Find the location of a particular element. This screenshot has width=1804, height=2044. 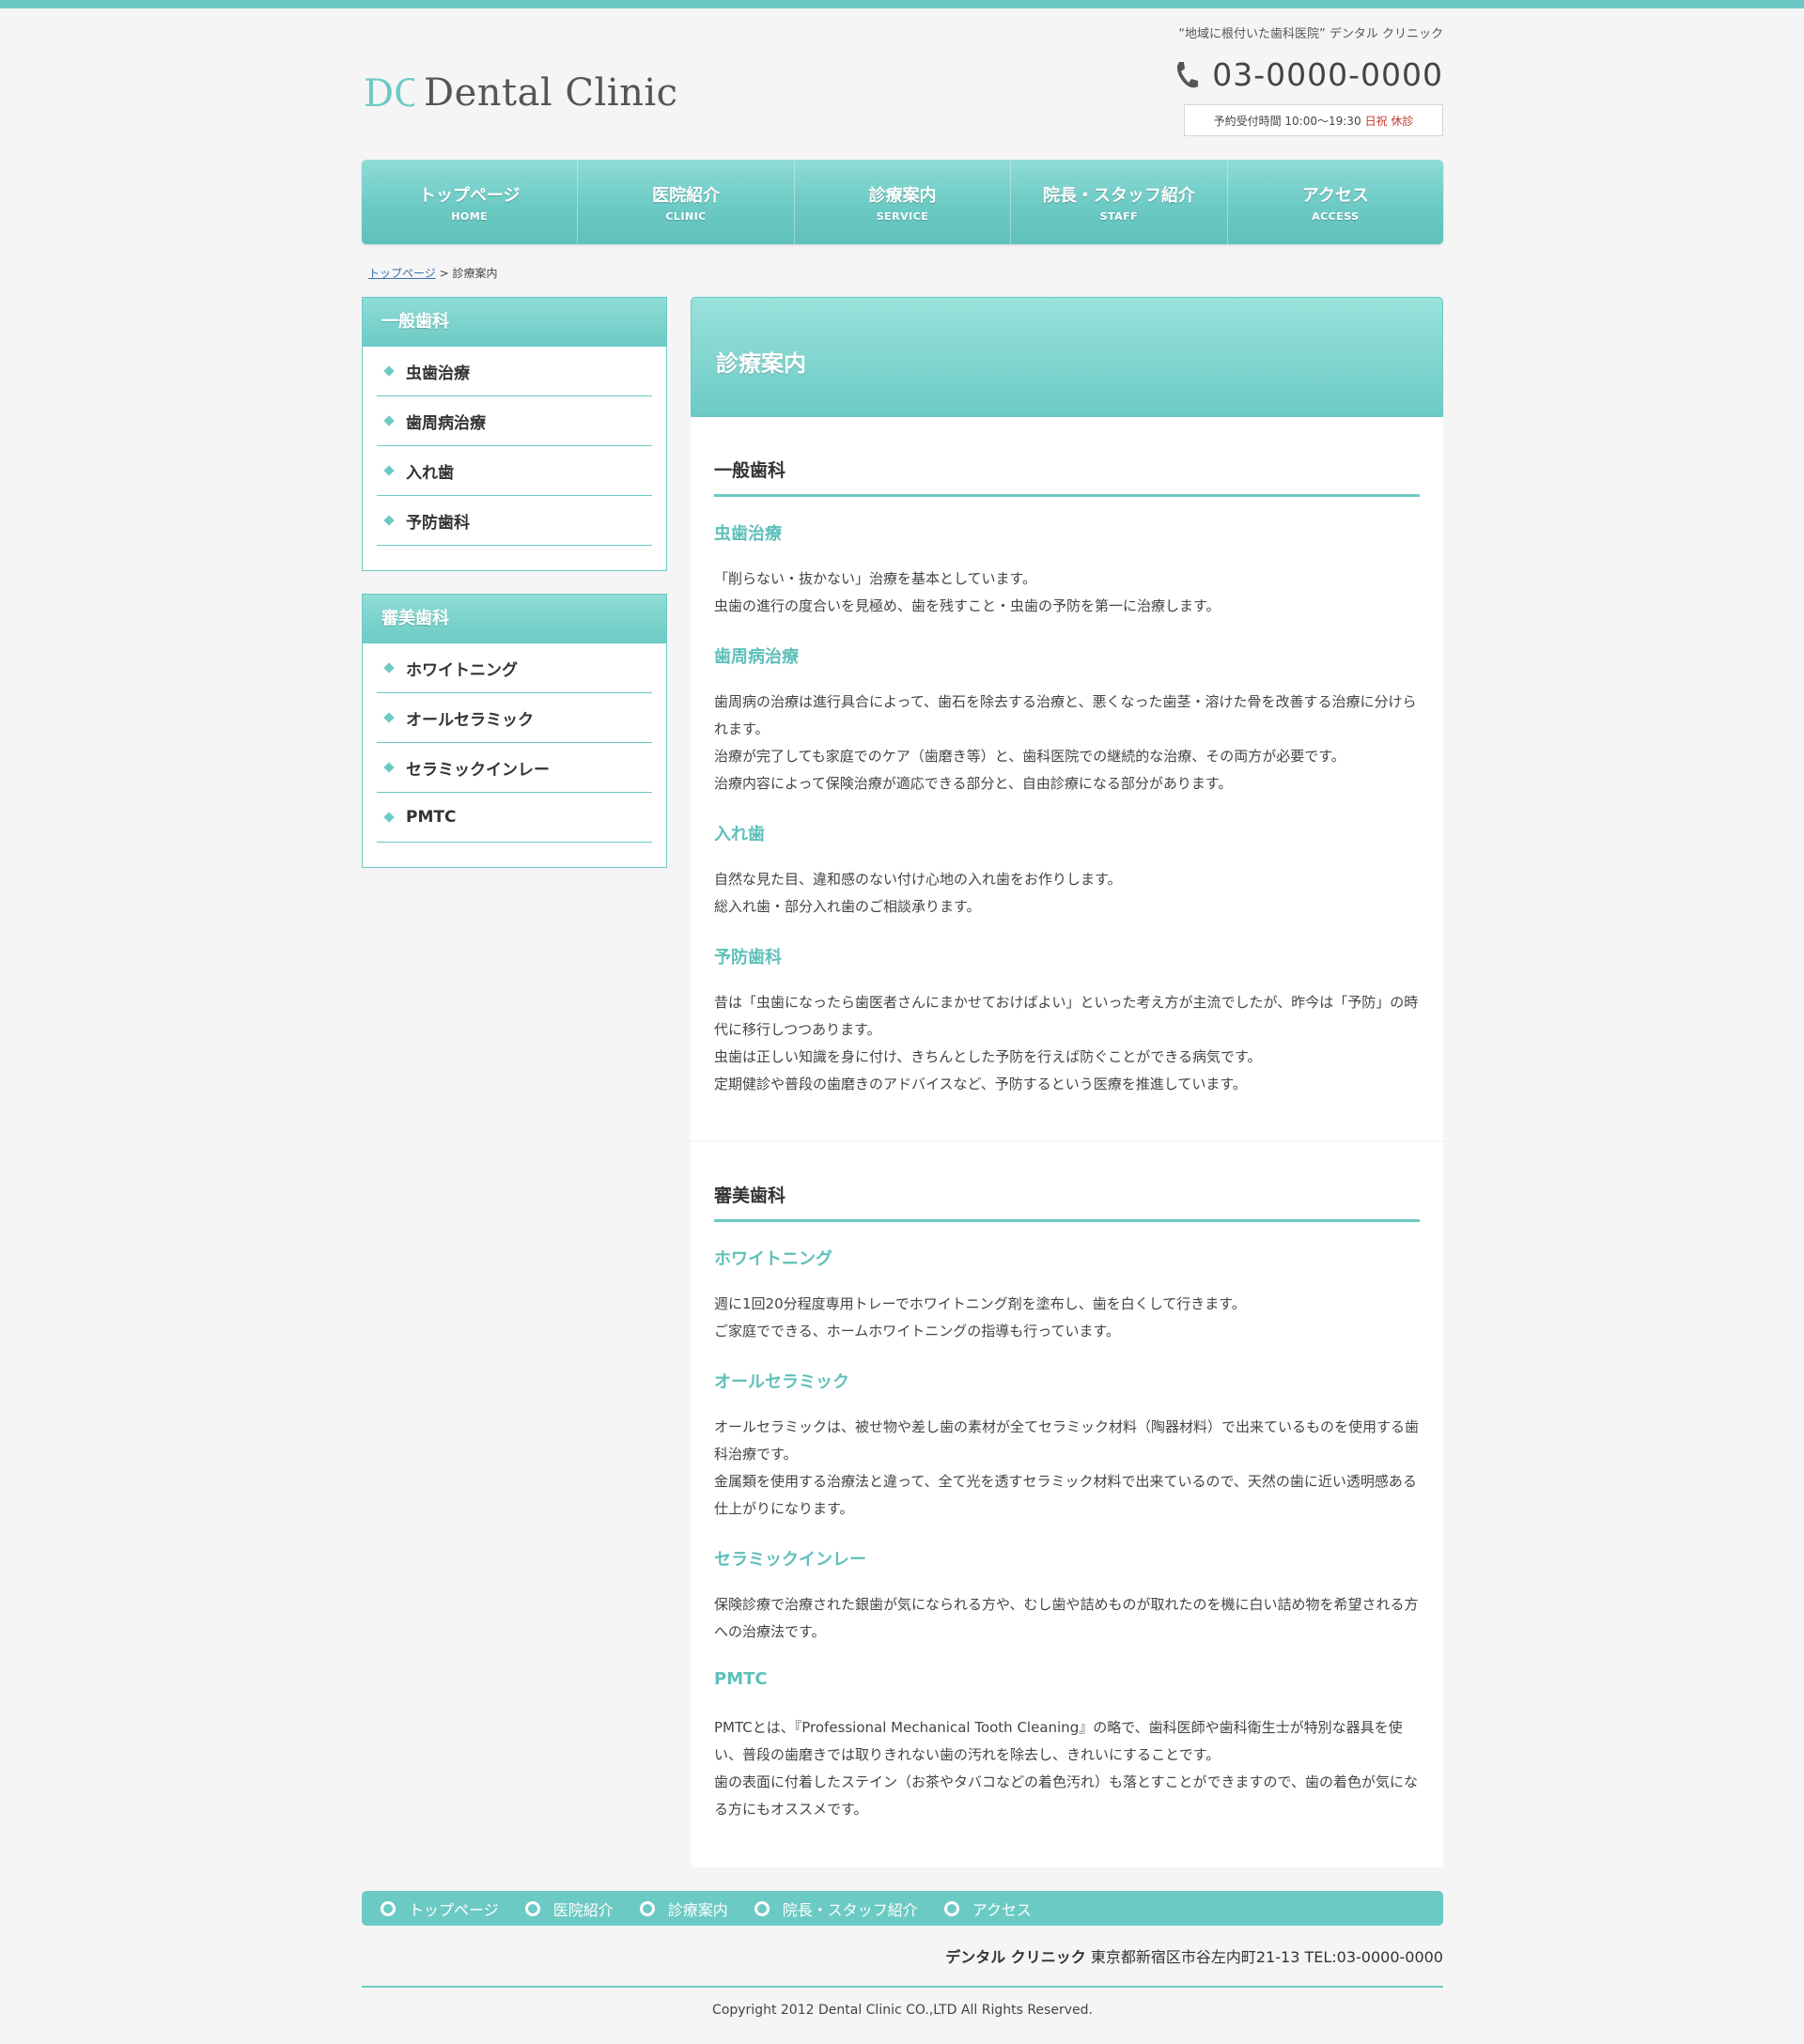

nav-label: 診療案内 is located at coordinates (902, 195).